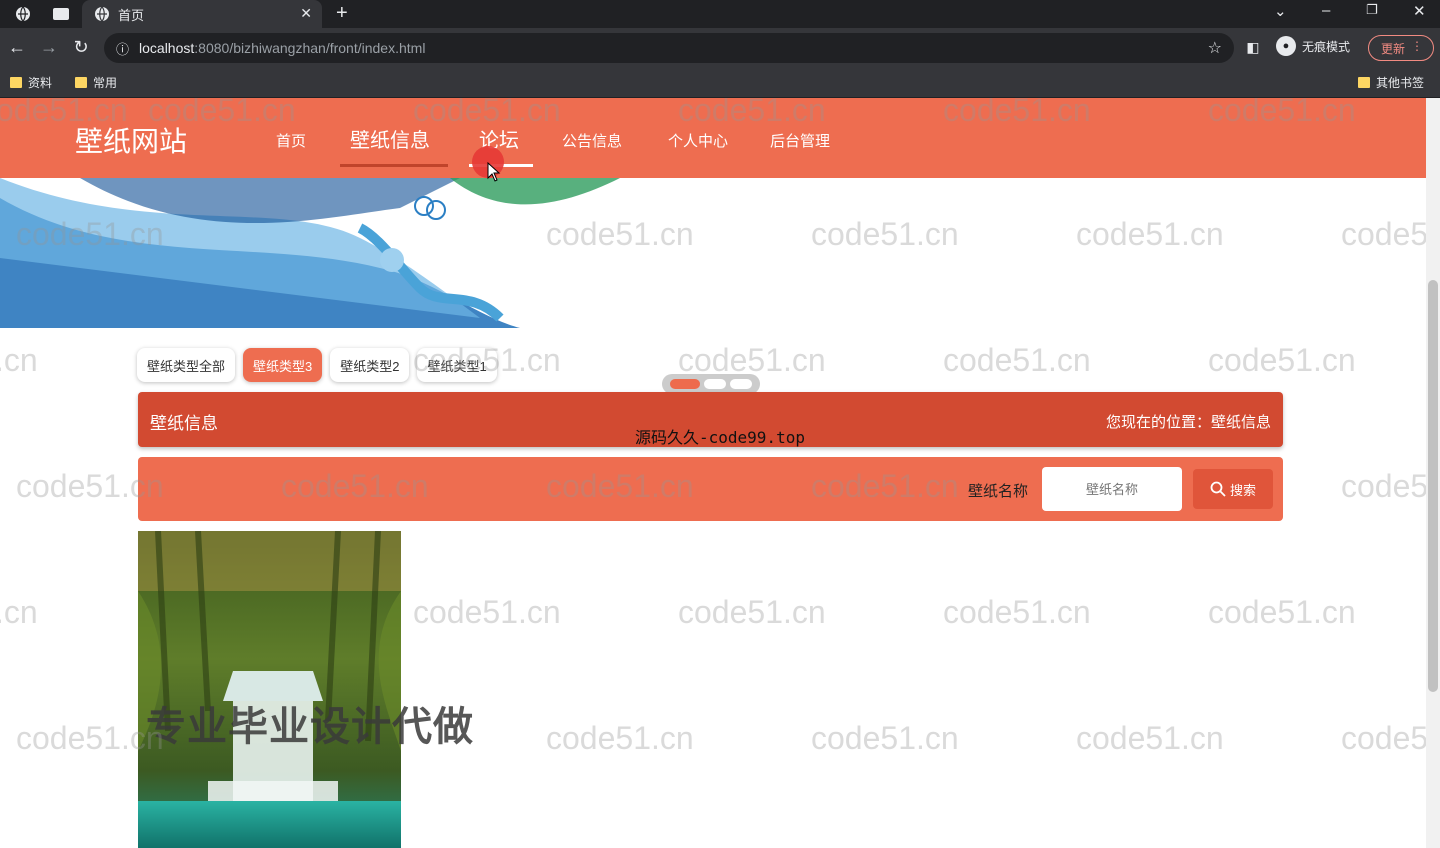 Image resolution: width=1440 pixels, height=848 pixels. I want to click on search-button: 搜索, so click(1233, 489).